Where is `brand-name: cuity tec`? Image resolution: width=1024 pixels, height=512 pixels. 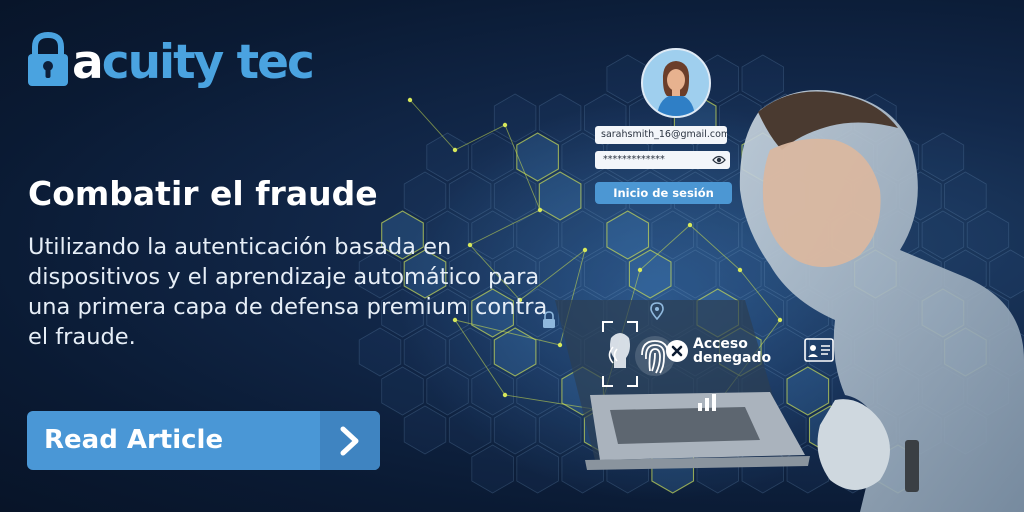
brand-name: cuity tec is located at coordinates (208, 62).